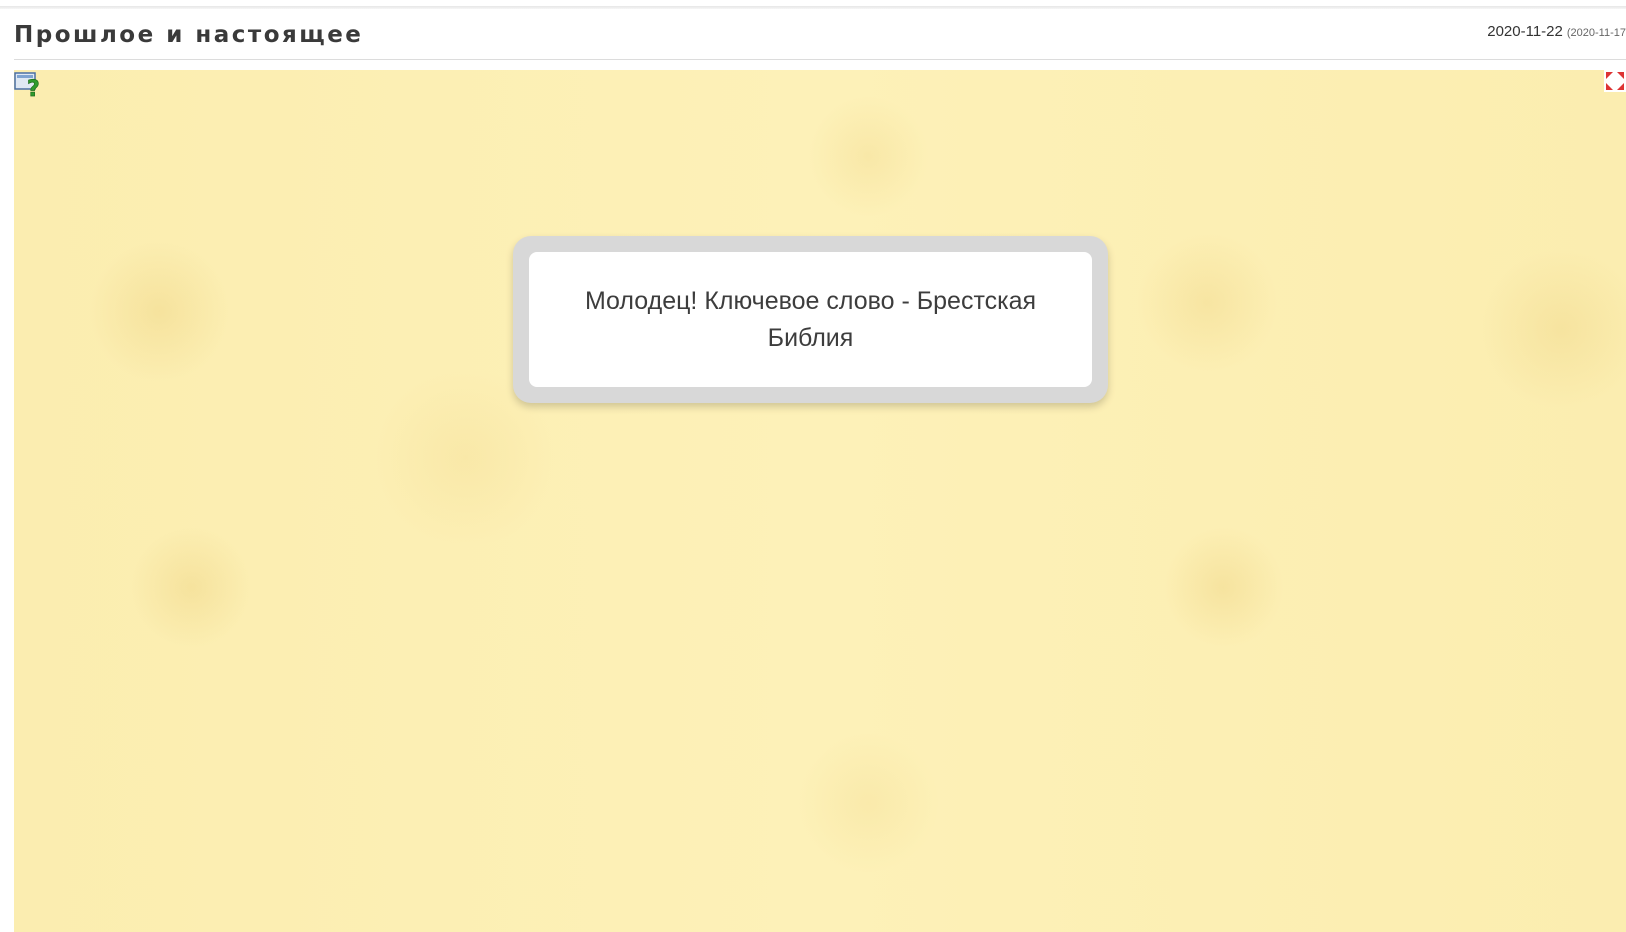 The height and width of the screenshot is (932, 1626). I want to click on date-created: (2020-11-17, so click(1596, 33).